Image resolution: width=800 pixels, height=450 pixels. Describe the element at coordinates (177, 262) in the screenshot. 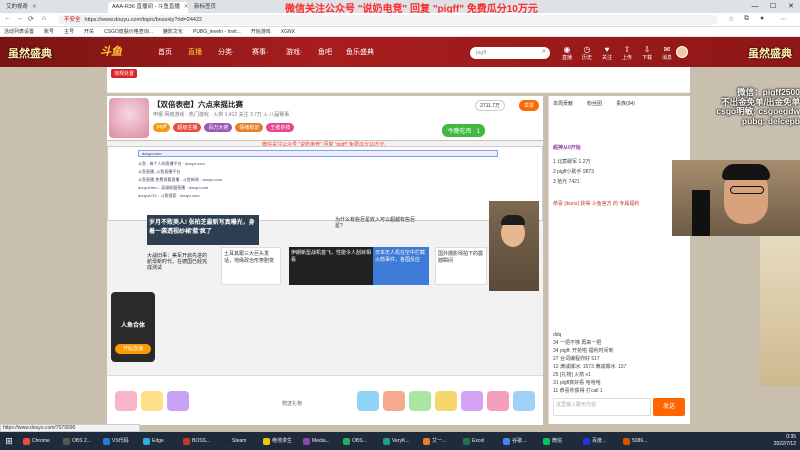

I see `news-card: 大战旧事：美军开启先进的航母新时代，在德国已经完成测试` at that location.